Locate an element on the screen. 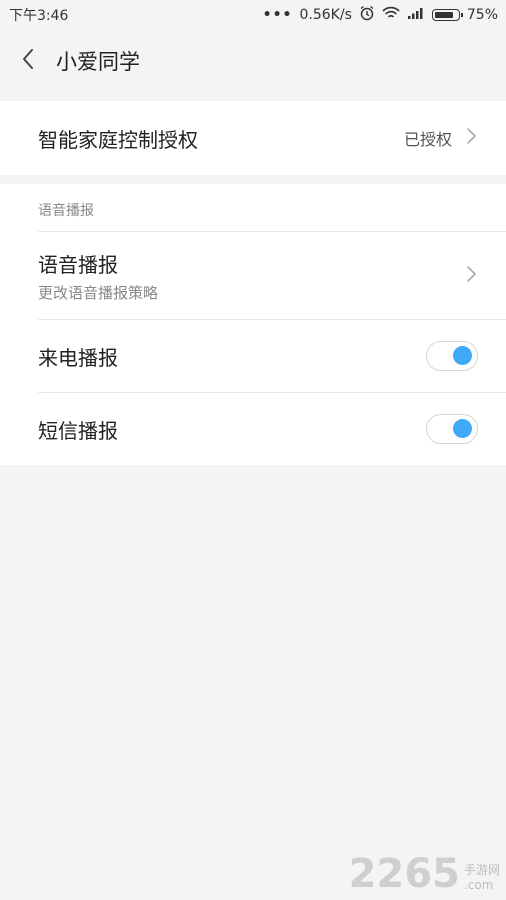 The width and height of the screenshot is (506, 900). back-button is located at coordinates (28, 61).